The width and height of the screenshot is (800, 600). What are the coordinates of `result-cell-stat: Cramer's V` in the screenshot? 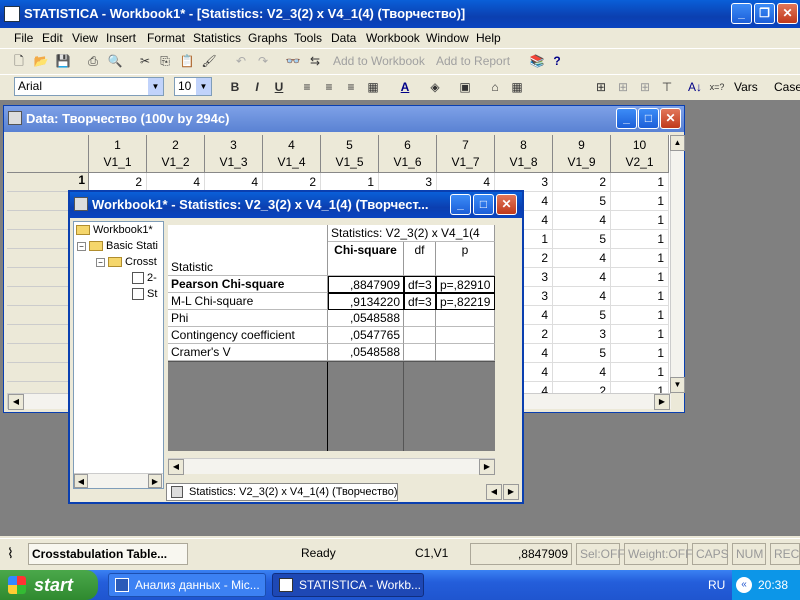 It's located at (248, 352).